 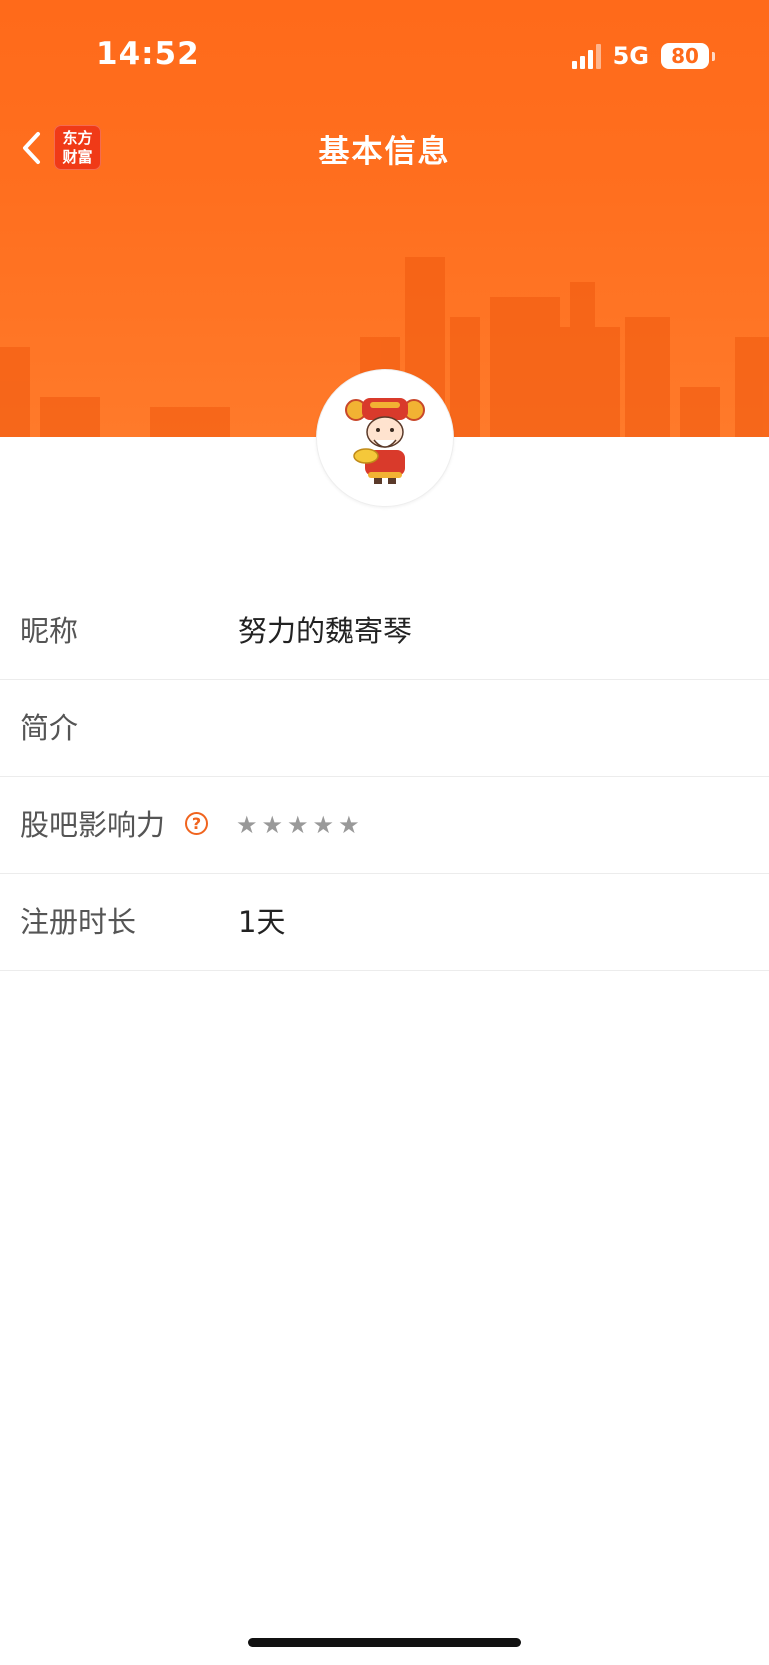 What do you see at coordinates (262, 922) in the screenshot?
I see `registration-duration-value: 1天` at bounding box center [262, 922].